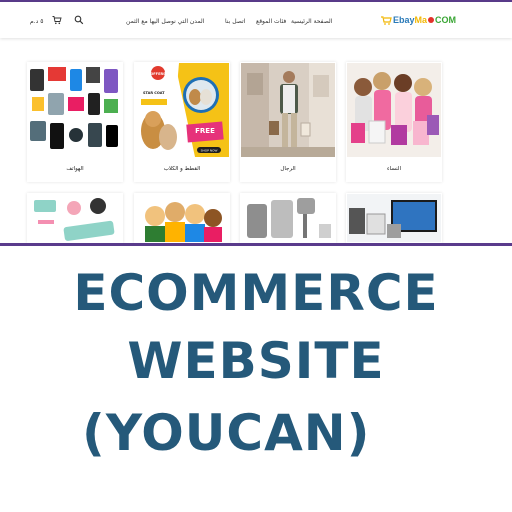  What do you see at coordinates (235, 21) in the screenshot?
I see `nav-contact: اتصل بنا` at bounding box center [235, 21].